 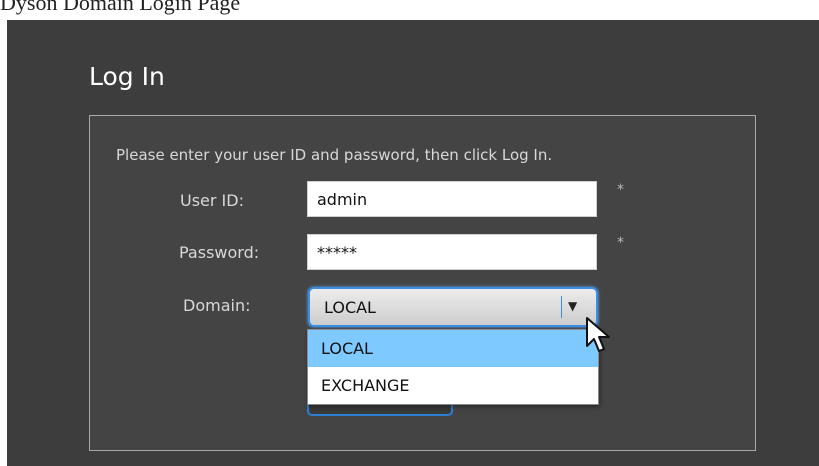 I want to click on domain-option-local: LOCAL, so click(x=453, y=348).